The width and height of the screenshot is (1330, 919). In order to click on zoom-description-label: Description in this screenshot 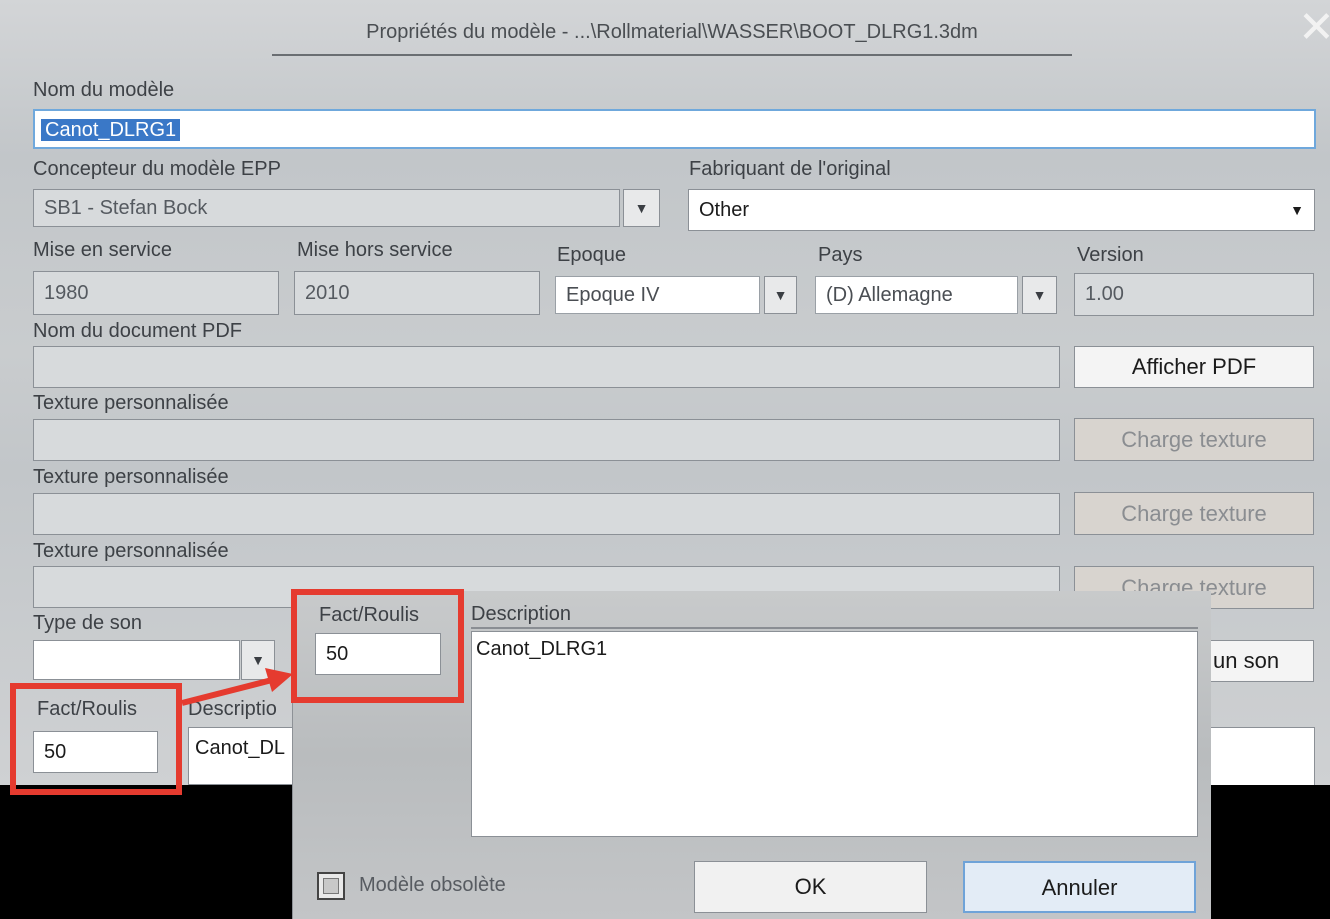, I will do `click(521, 614)`.